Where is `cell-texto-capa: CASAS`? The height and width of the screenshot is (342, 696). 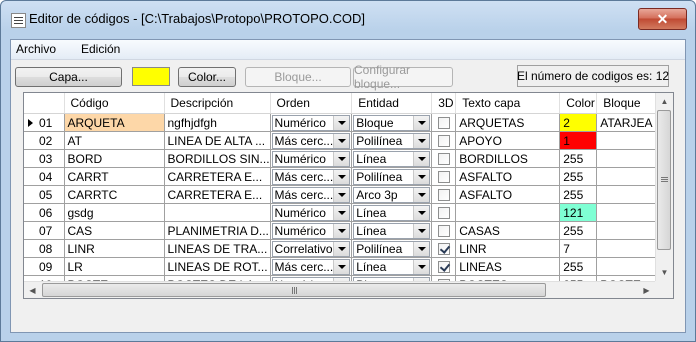
cell-texto-capa: CASAS is located at coordinates (508, 230).